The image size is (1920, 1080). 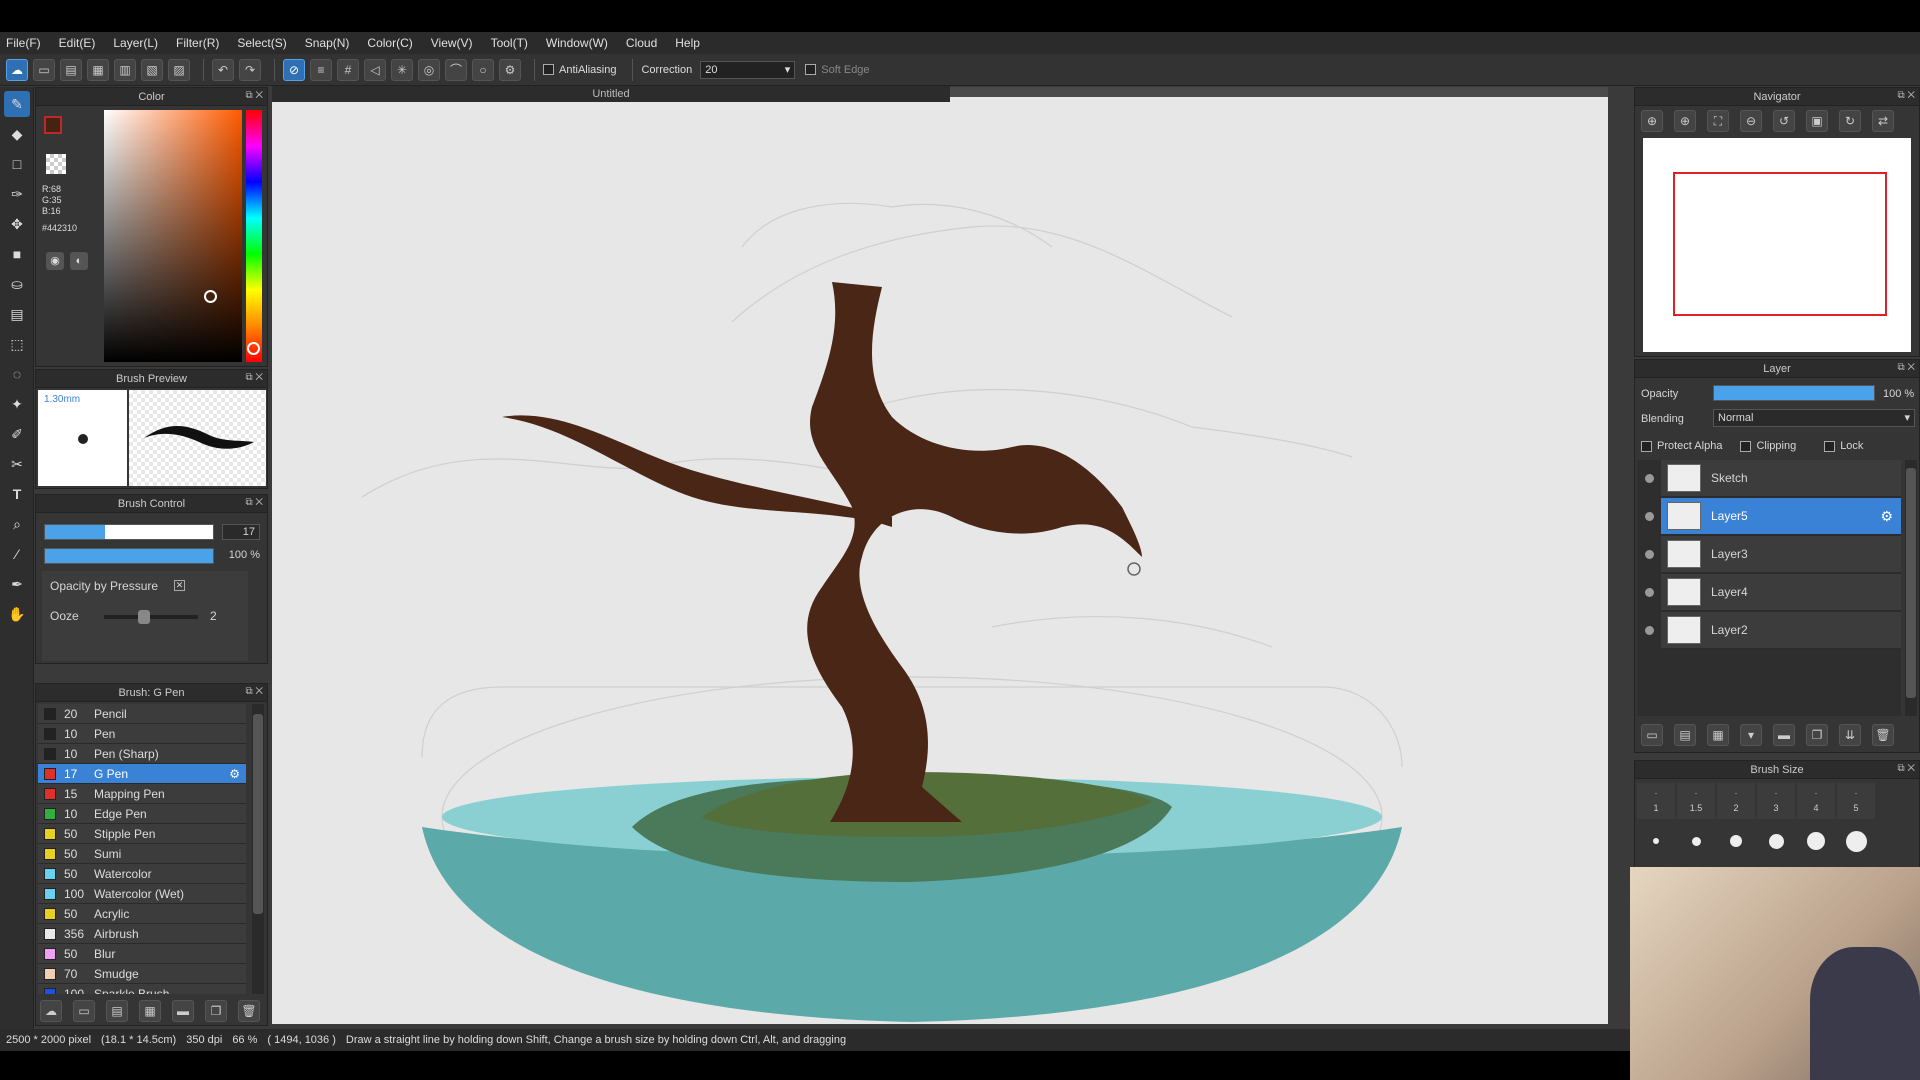 What do you see at coordinates (254, 236) in the screenshot?
I see `hue-slider` at bounding box center [254, 236].